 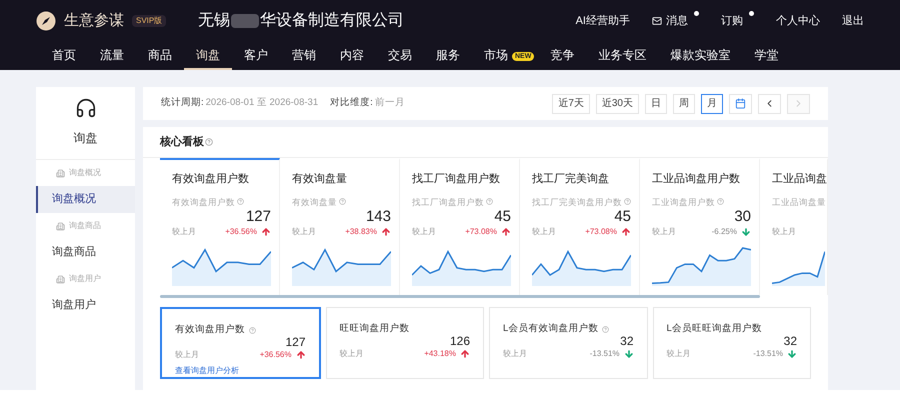 I want to click on metric-title: 工业品询盘用户数, so click(x=696, y=179).